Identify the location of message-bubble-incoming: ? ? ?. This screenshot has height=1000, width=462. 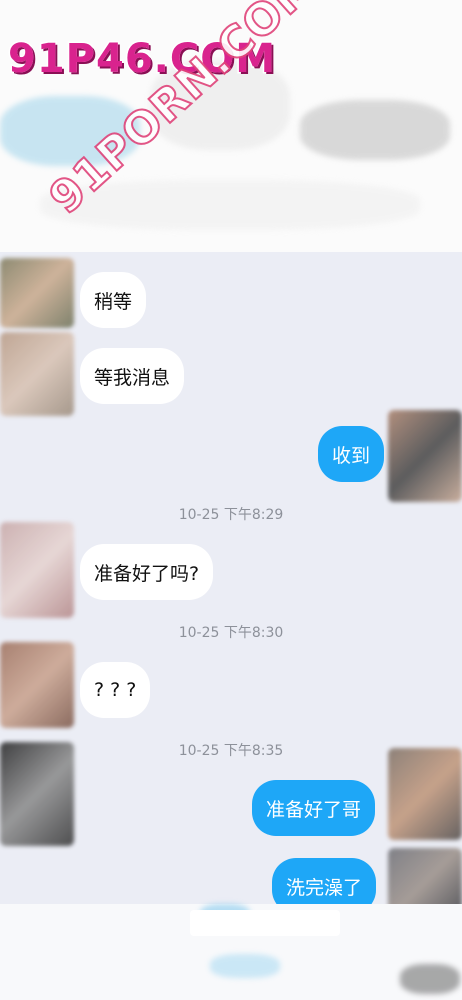
(115, 690).